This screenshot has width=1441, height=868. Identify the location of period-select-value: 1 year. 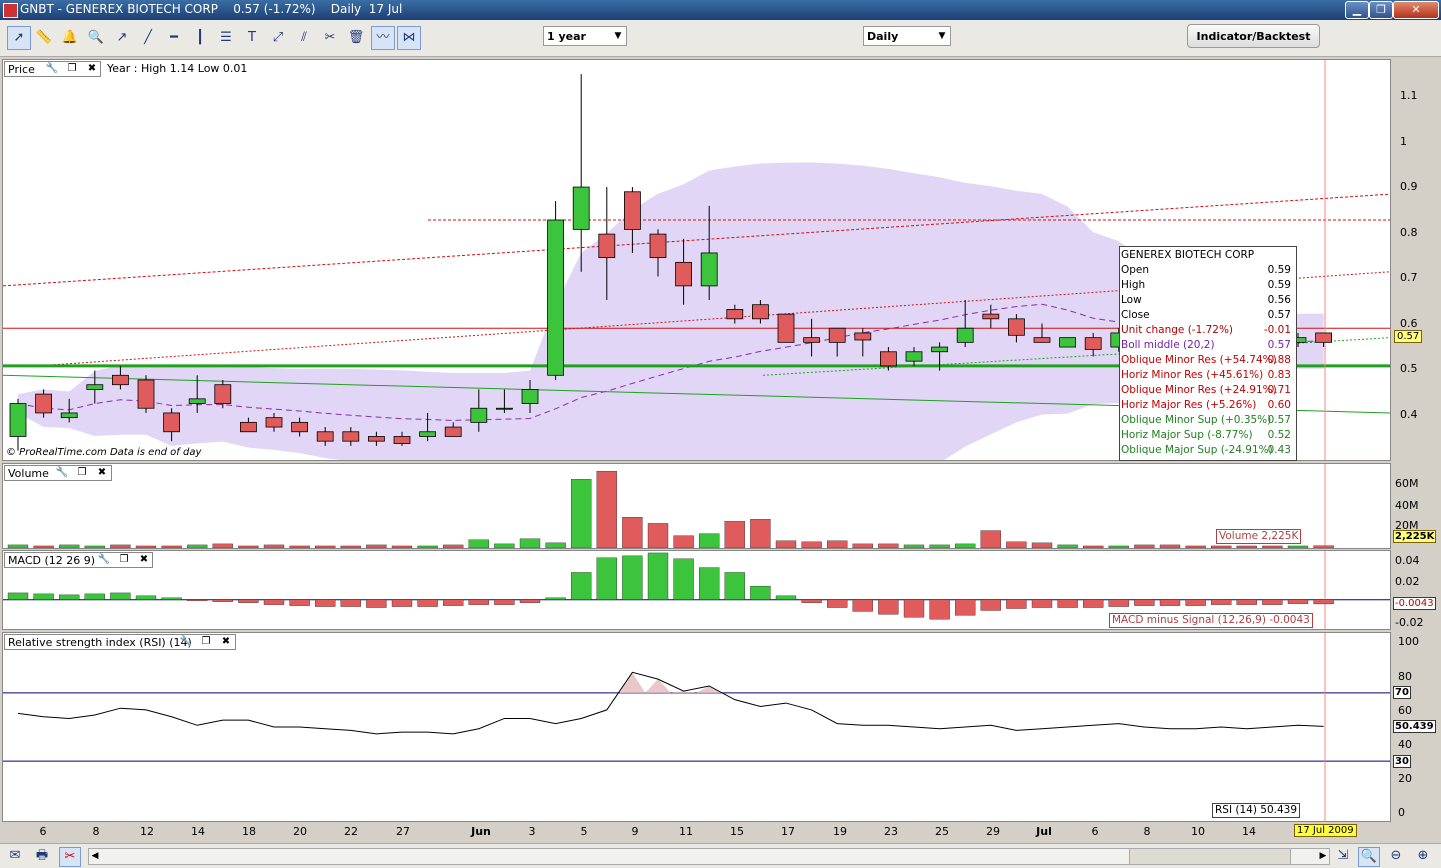
(566, 36).